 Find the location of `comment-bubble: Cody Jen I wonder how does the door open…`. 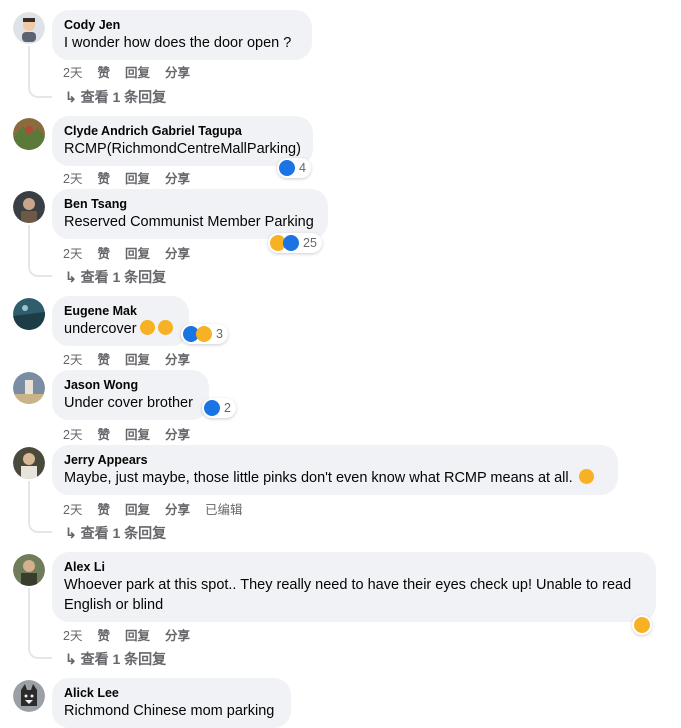

comment-bubble: Cody Jen I wonder how does the door open… is located at coordinates (182, 35).